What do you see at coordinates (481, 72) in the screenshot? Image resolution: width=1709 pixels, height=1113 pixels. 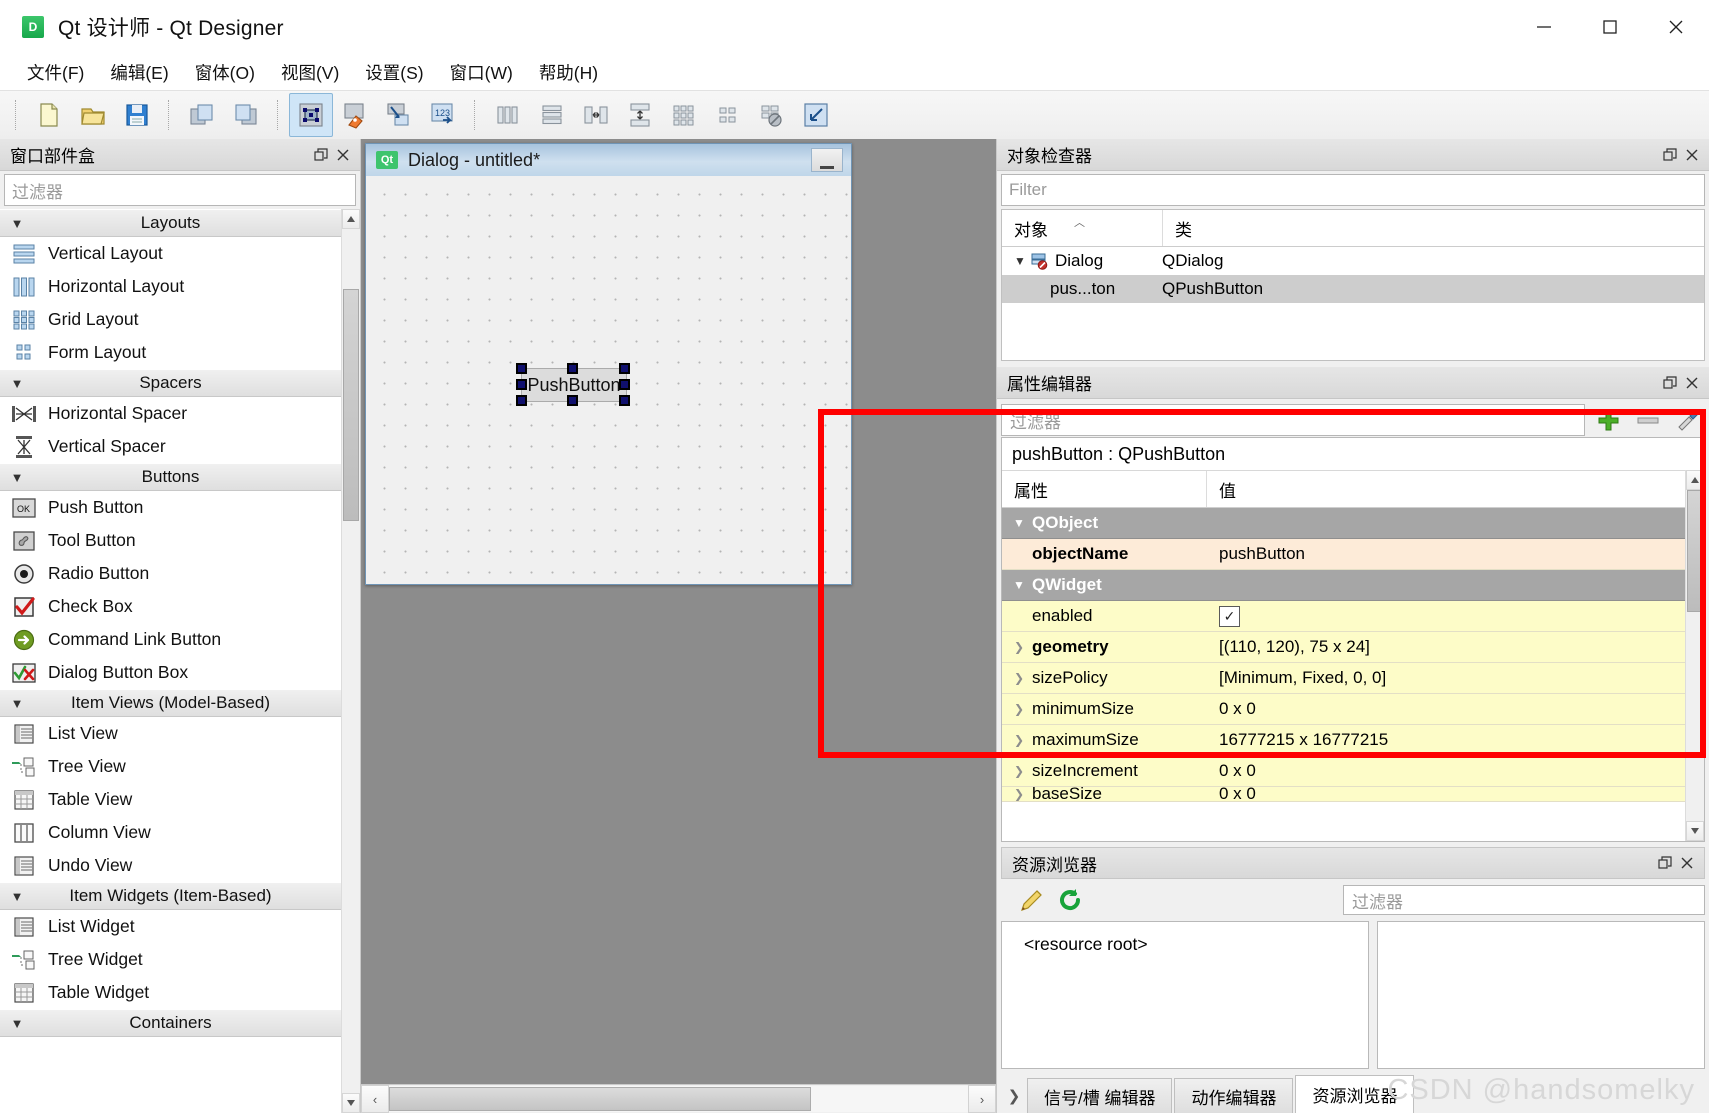 I see `menu-window: 窗口(W)` at bounding box center [481, 72].